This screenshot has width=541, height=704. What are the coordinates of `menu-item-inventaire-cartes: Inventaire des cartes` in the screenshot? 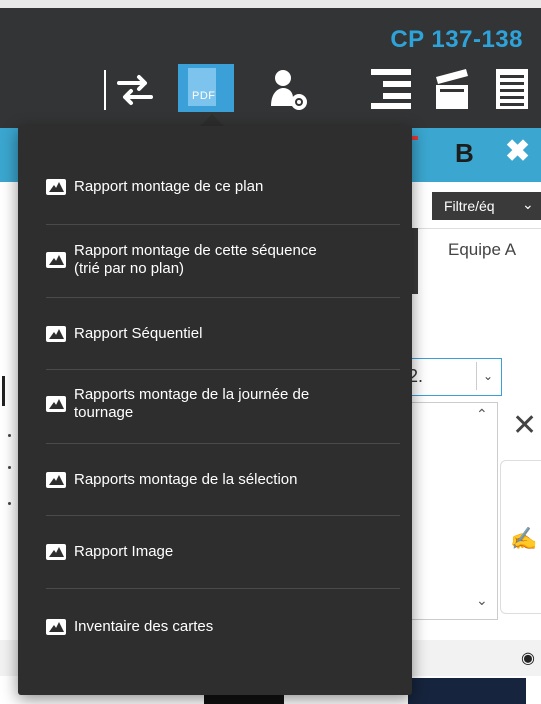 It's located at (228, 627).